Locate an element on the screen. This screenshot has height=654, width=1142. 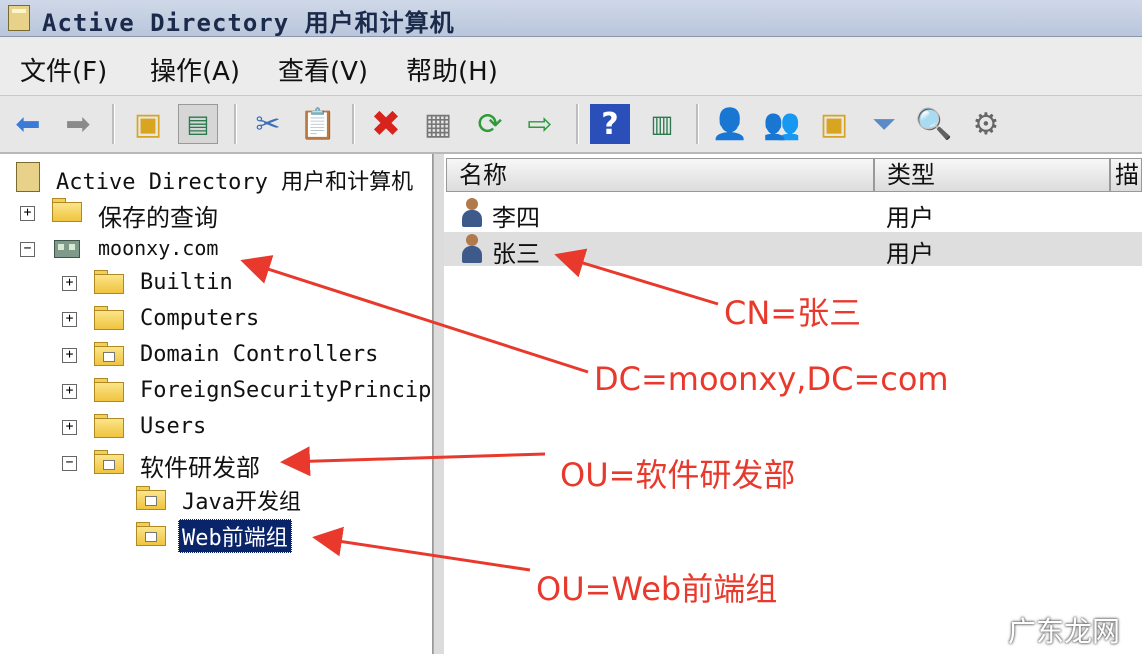
tree-item-computers: Computers is located at coordinates (199, 318).